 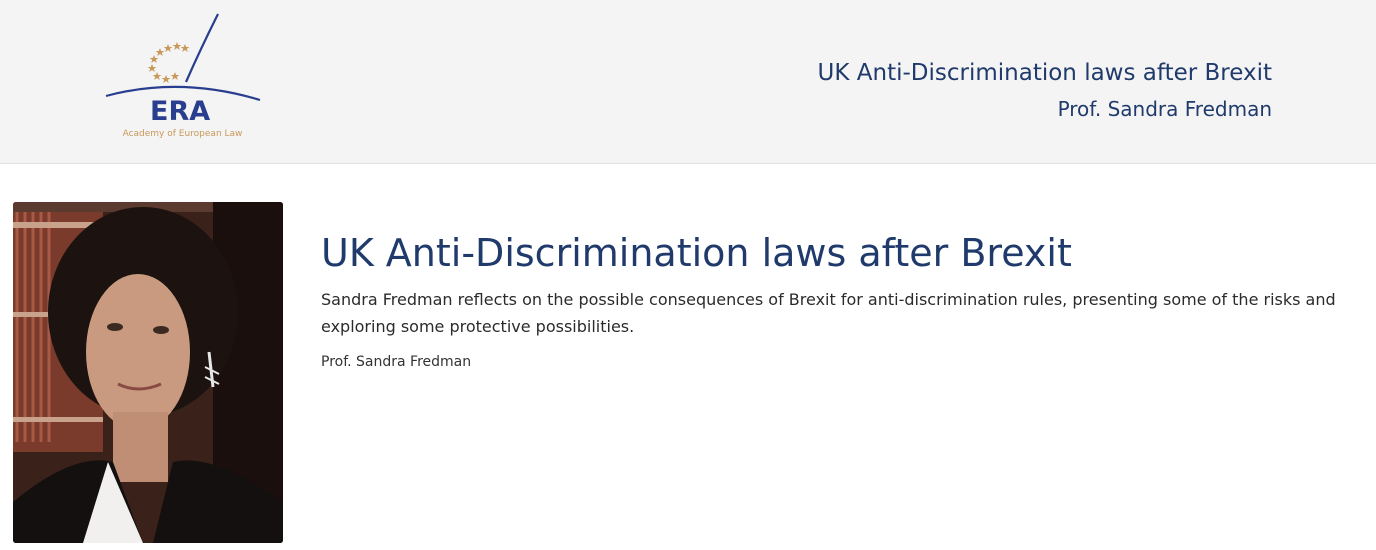 I want to click on speaker-photo, so click(x=148, y=372).